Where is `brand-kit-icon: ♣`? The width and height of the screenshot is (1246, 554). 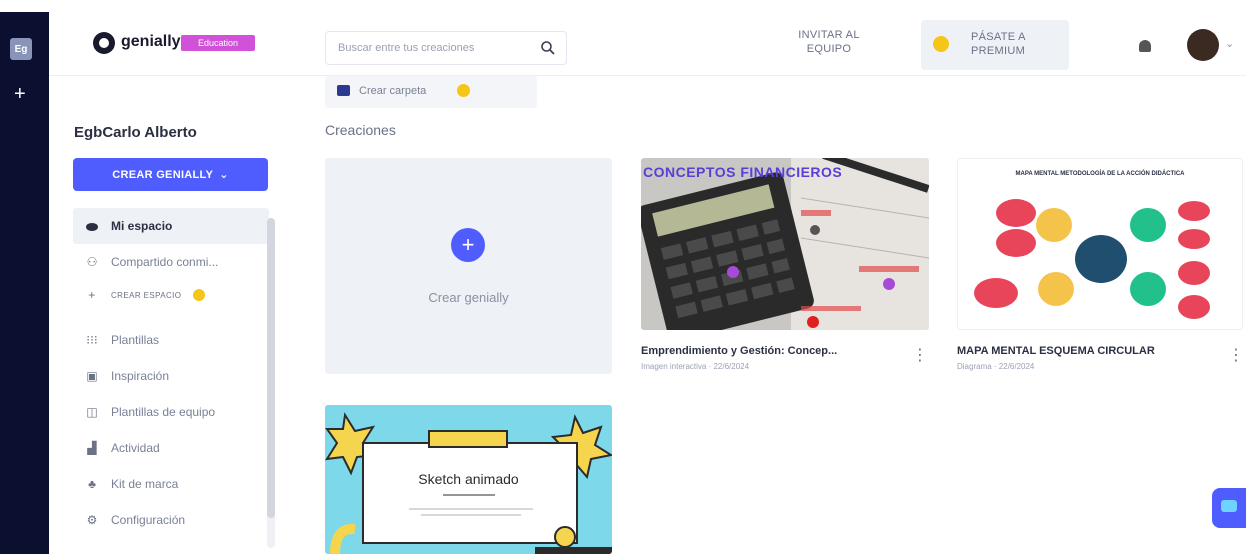
brand-kit-icon: ♣ is located at coordinates (92, 484).